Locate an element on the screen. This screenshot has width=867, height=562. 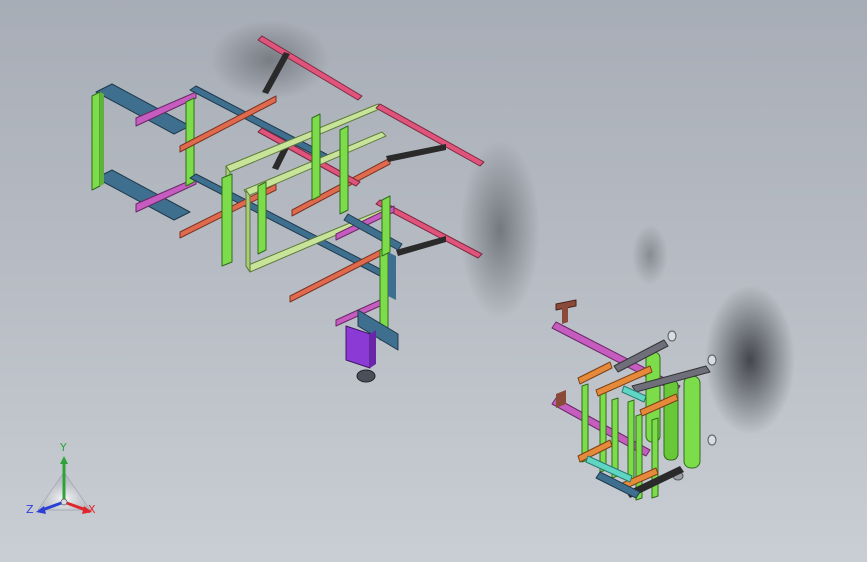
light-green-frame is located at coordinates (306, 188).